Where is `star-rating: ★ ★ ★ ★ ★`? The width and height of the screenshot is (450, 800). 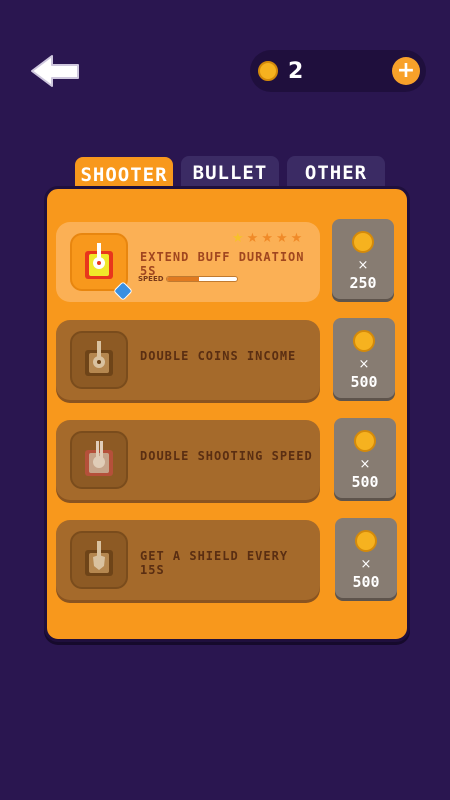 star-rating: ★ ★ ★ ★ ★ is located at coordinates (267, 238).